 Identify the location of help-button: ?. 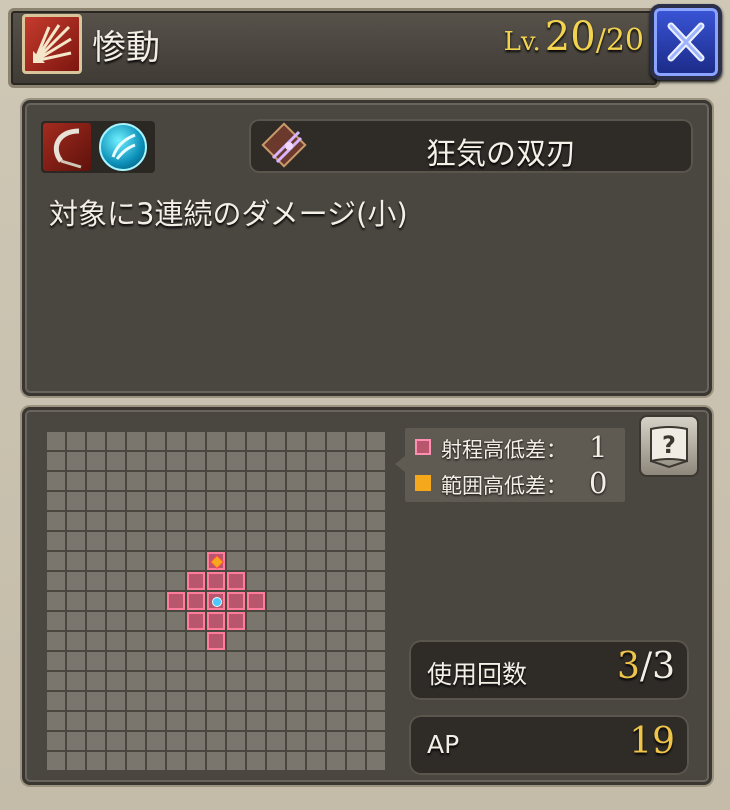
(669, 446).